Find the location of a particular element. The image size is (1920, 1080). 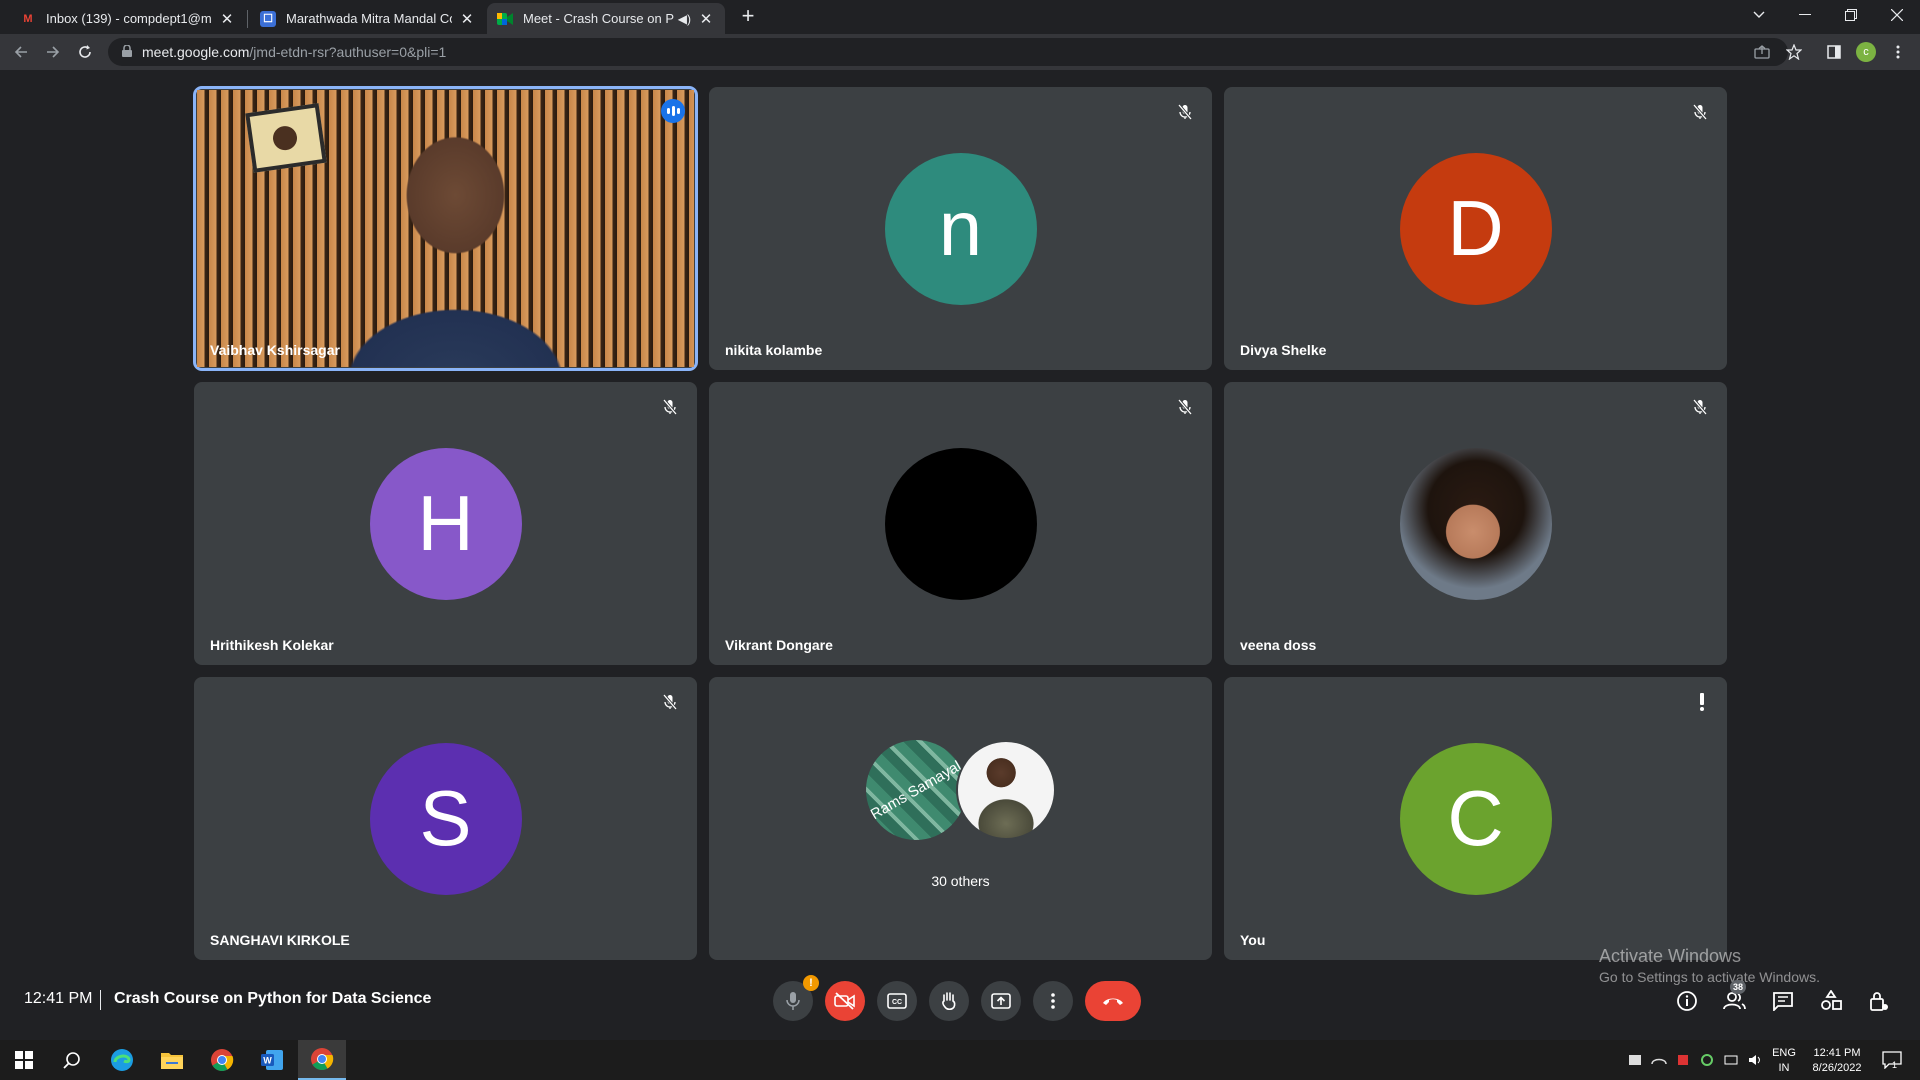

volume-icon is located at coordinates (1755, 1060).